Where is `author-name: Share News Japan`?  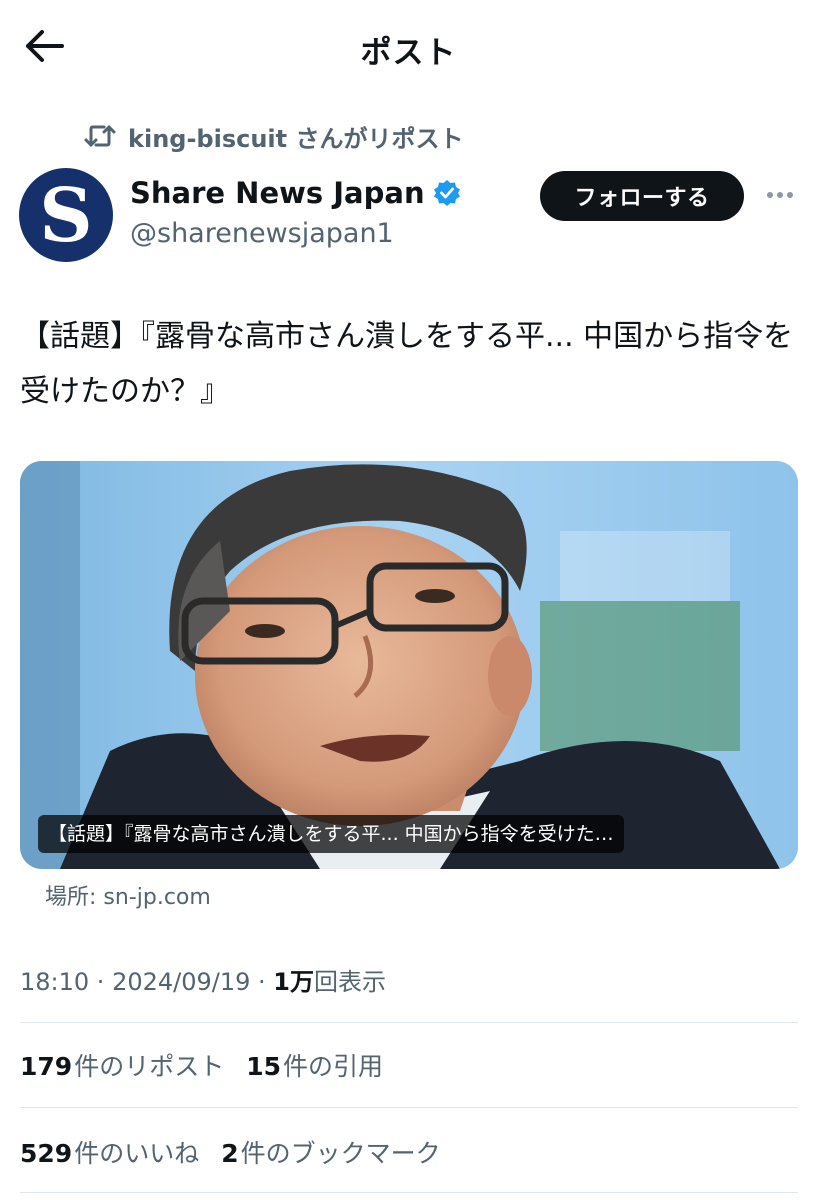 author-name: Share News Japan is located at coordinates (277, 193).